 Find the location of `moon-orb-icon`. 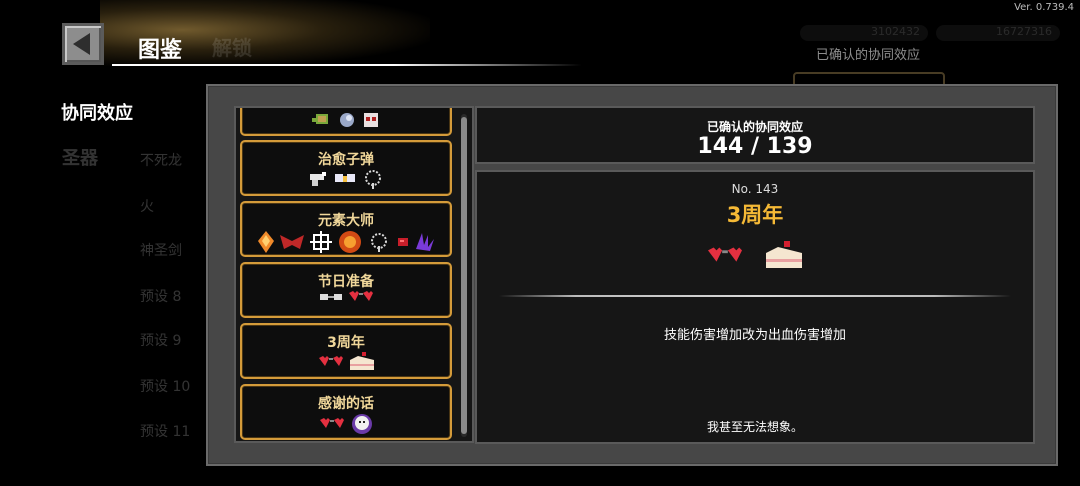

moon-orb-icon is located at coordinates (347, 120).